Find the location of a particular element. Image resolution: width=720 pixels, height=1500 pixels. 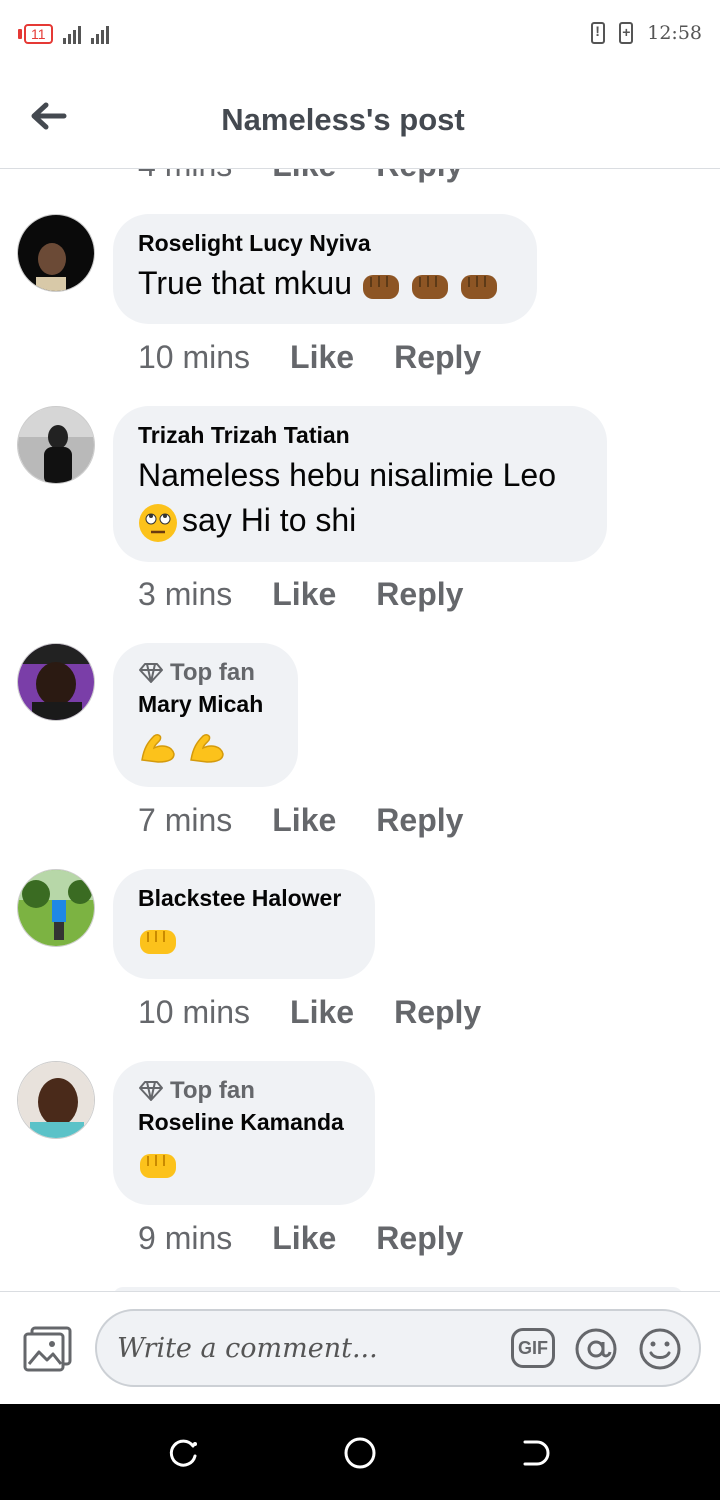

phone-alert-icon is located at coordinates (598, 33).